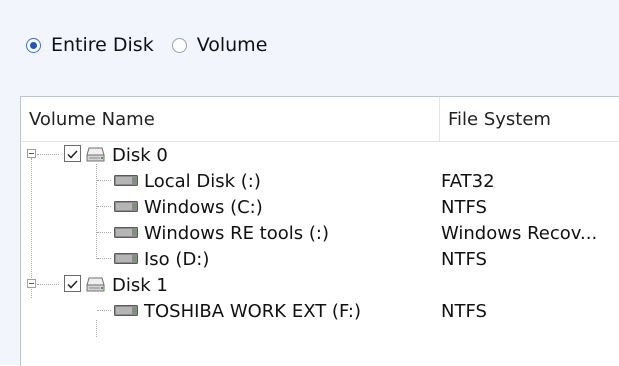  I want to click on radio-volume: Volume, so click(219, 45).